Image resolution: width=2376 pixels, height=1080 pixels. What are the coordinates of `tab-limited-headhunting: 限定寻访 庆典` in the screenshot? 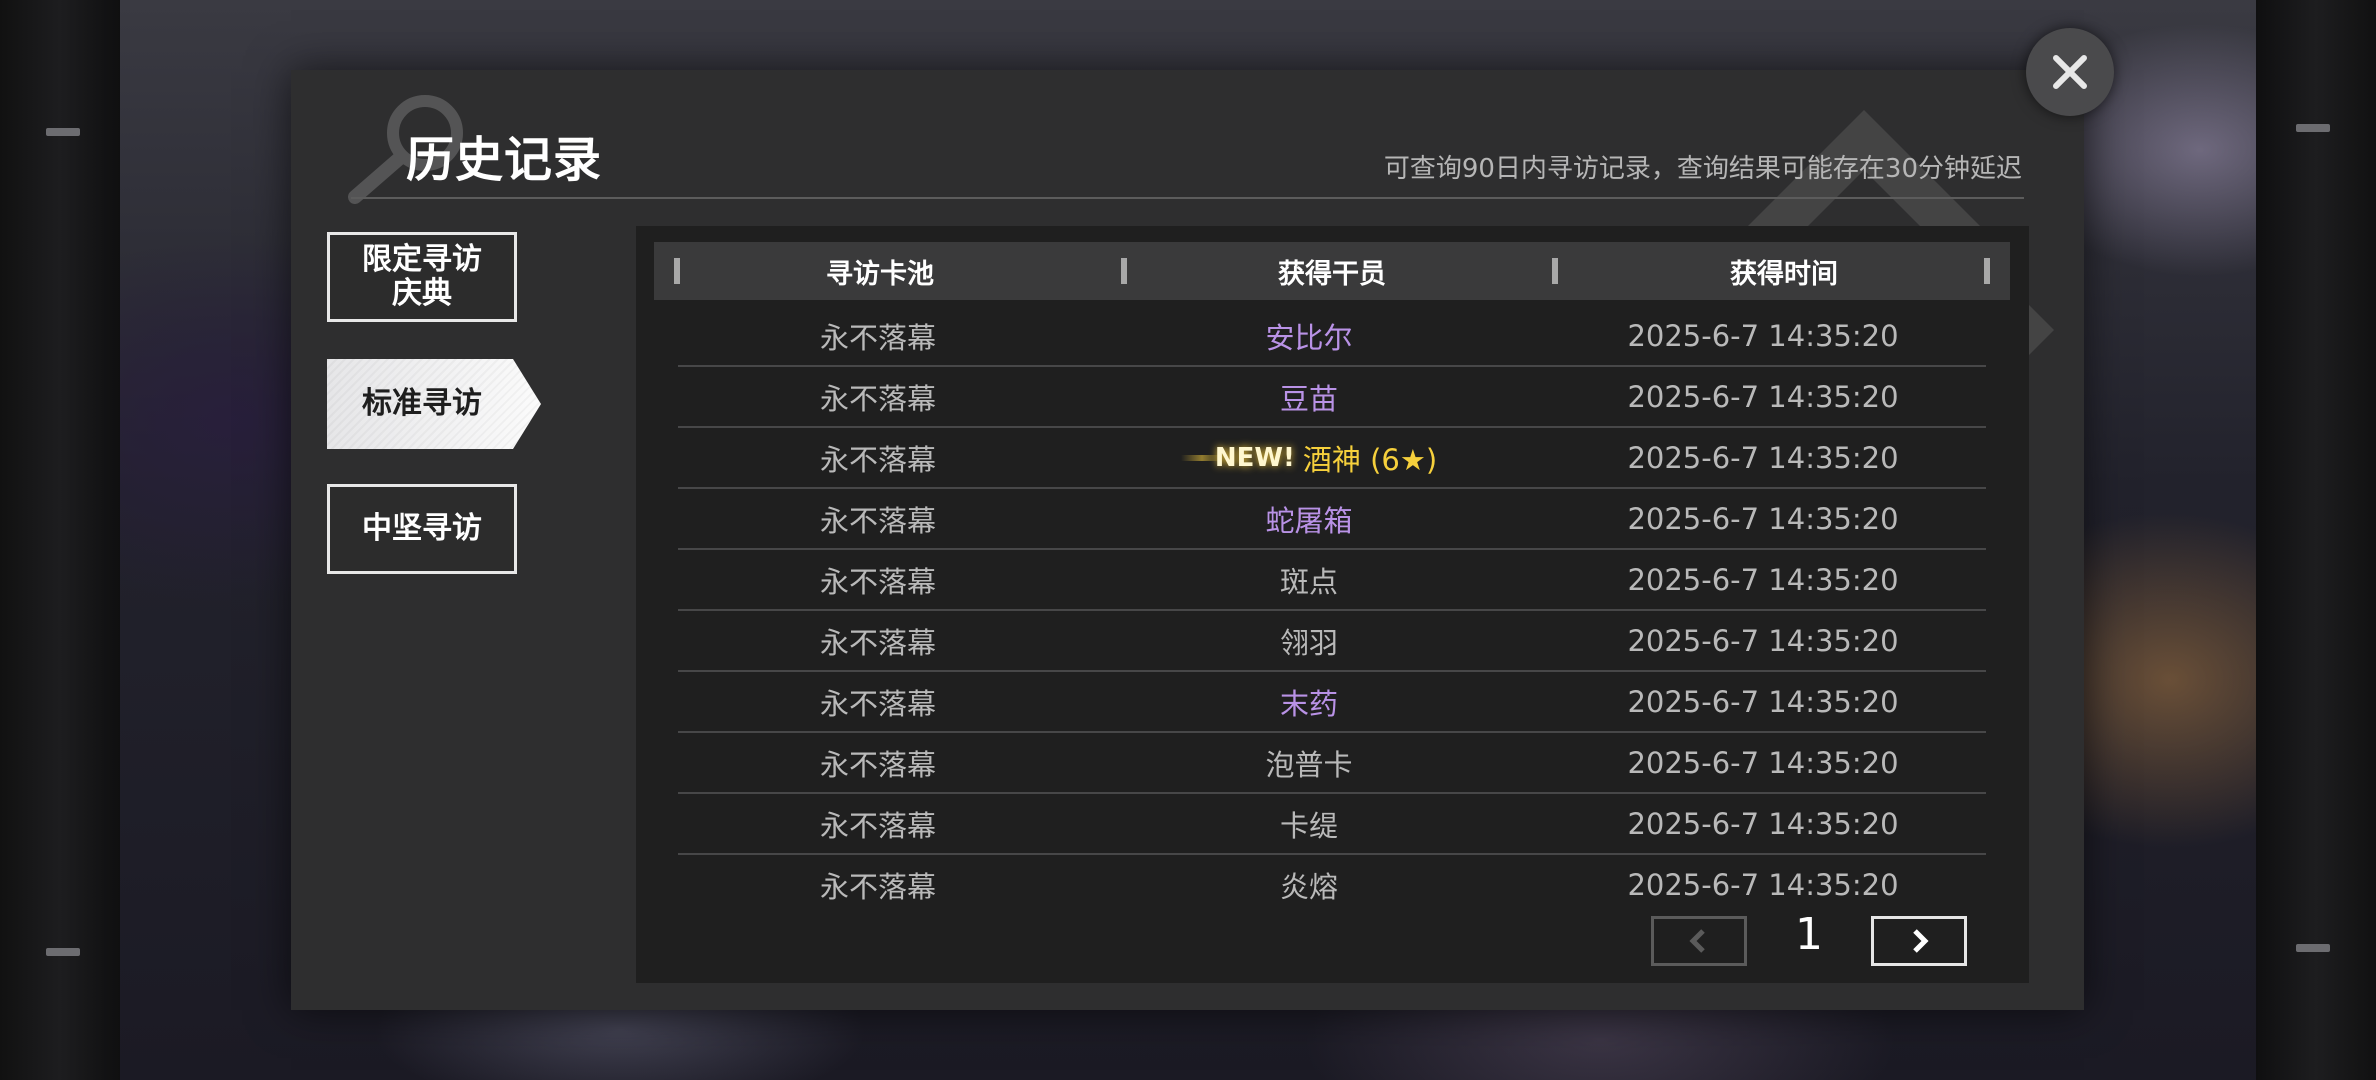 It's located at (422, 277).